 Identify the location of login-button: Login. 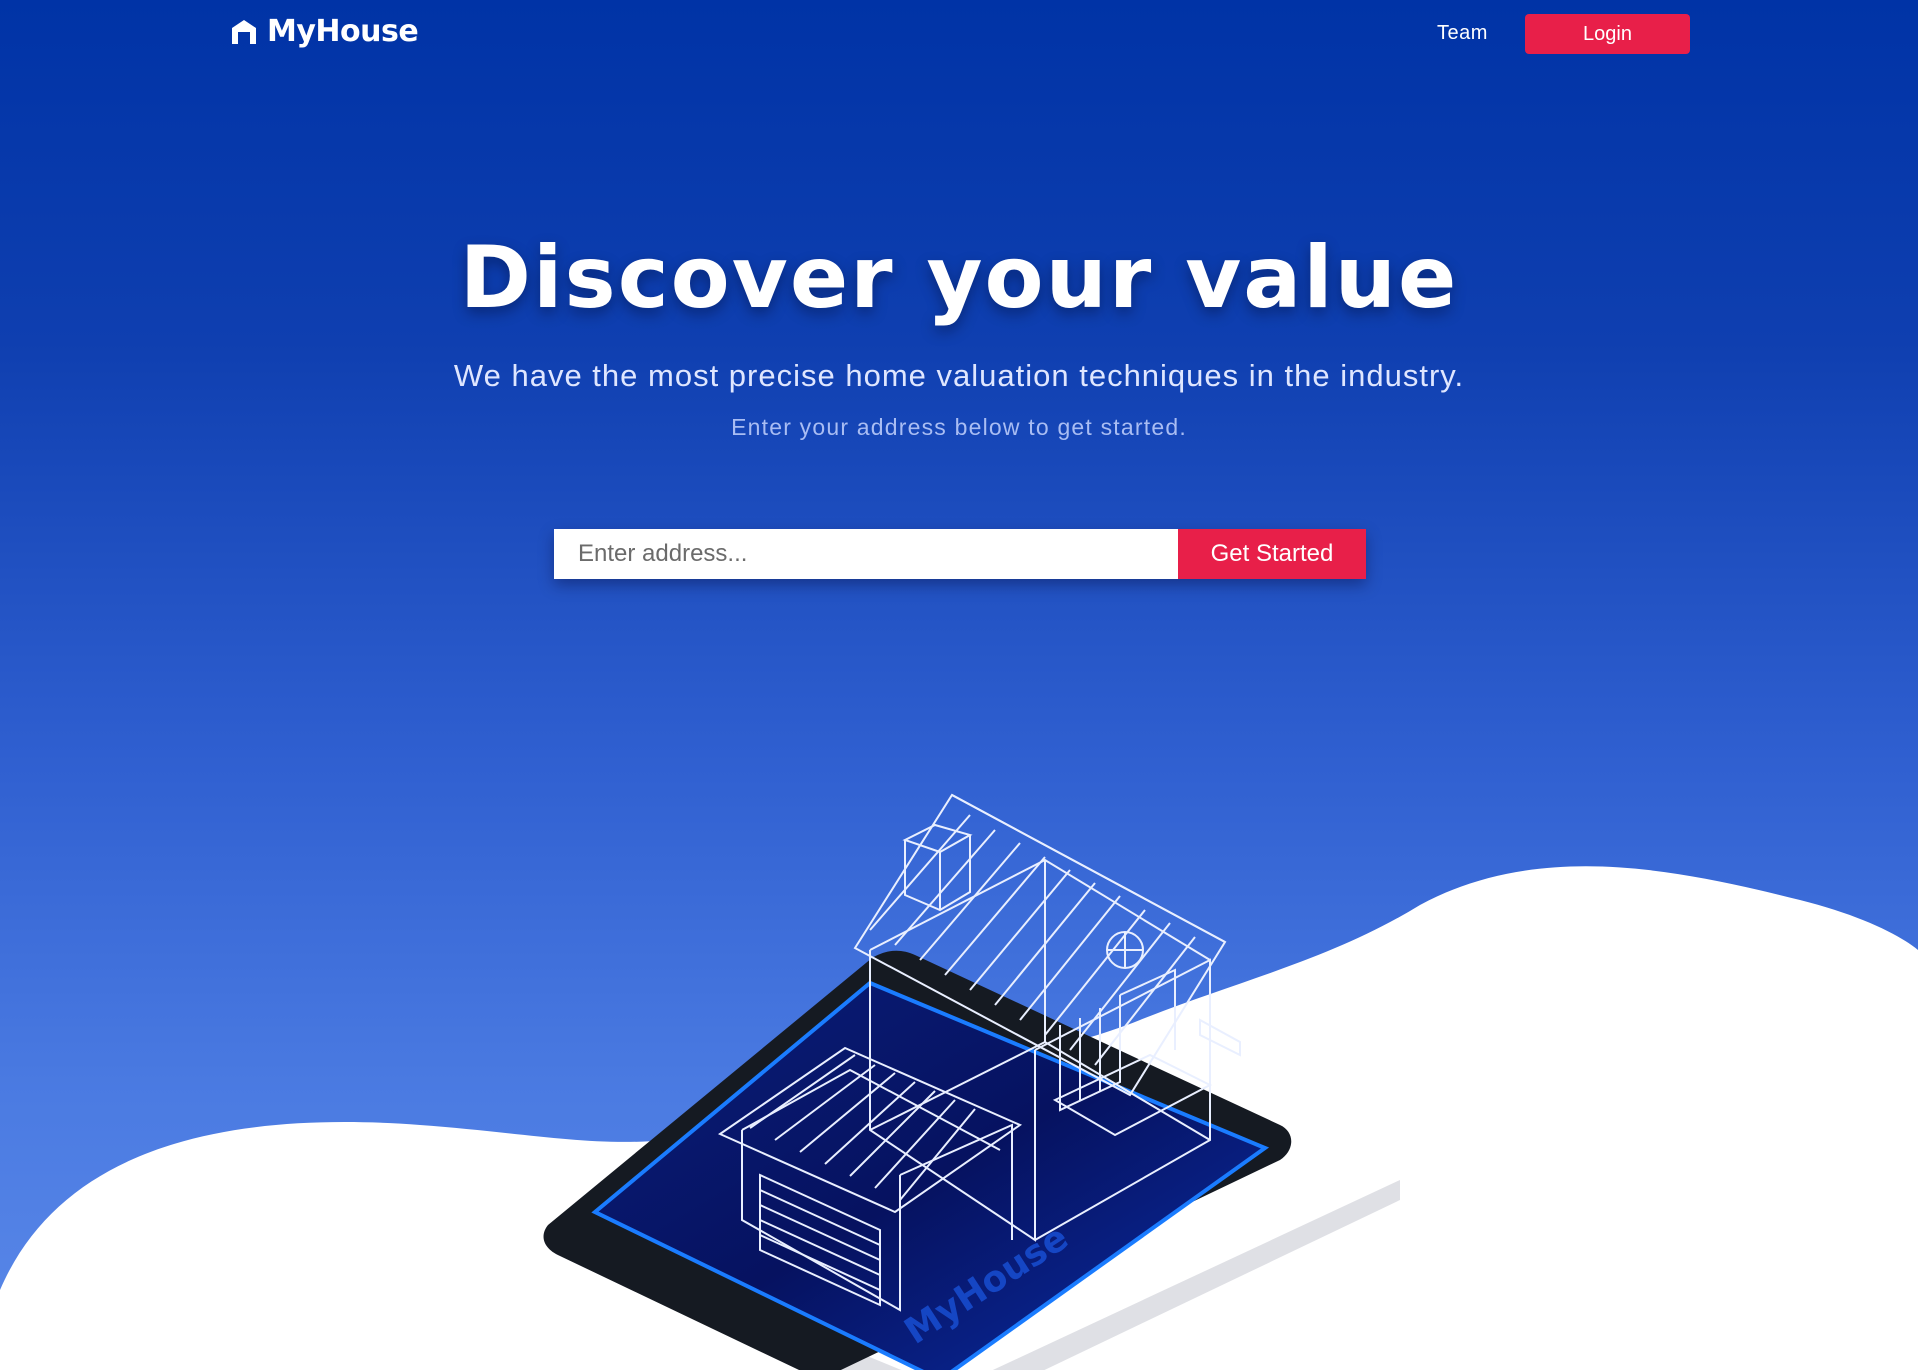
(1607, 34).